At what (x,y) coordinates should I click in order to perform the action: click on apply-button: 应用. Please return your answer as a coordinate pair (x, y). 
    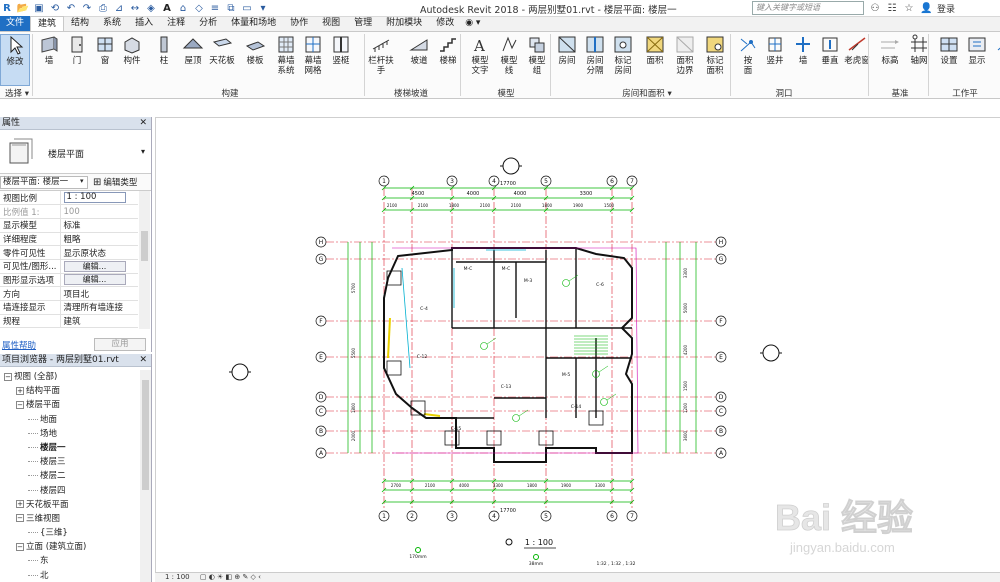
    Looking at the image, I should click on (120, 344).